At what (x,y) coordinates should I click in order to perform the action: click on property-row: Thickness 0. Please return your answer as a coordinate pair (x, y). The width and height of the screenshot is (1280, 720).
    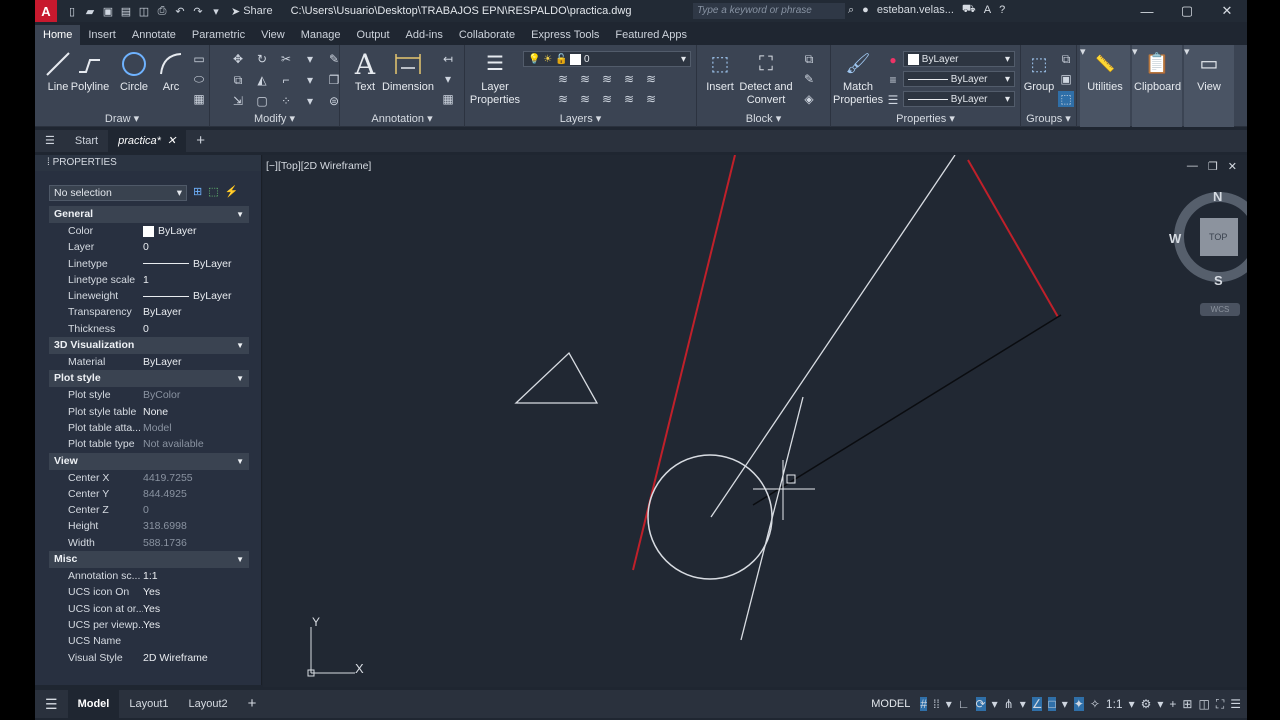
    Looking at the image, I should click on (149, 329).